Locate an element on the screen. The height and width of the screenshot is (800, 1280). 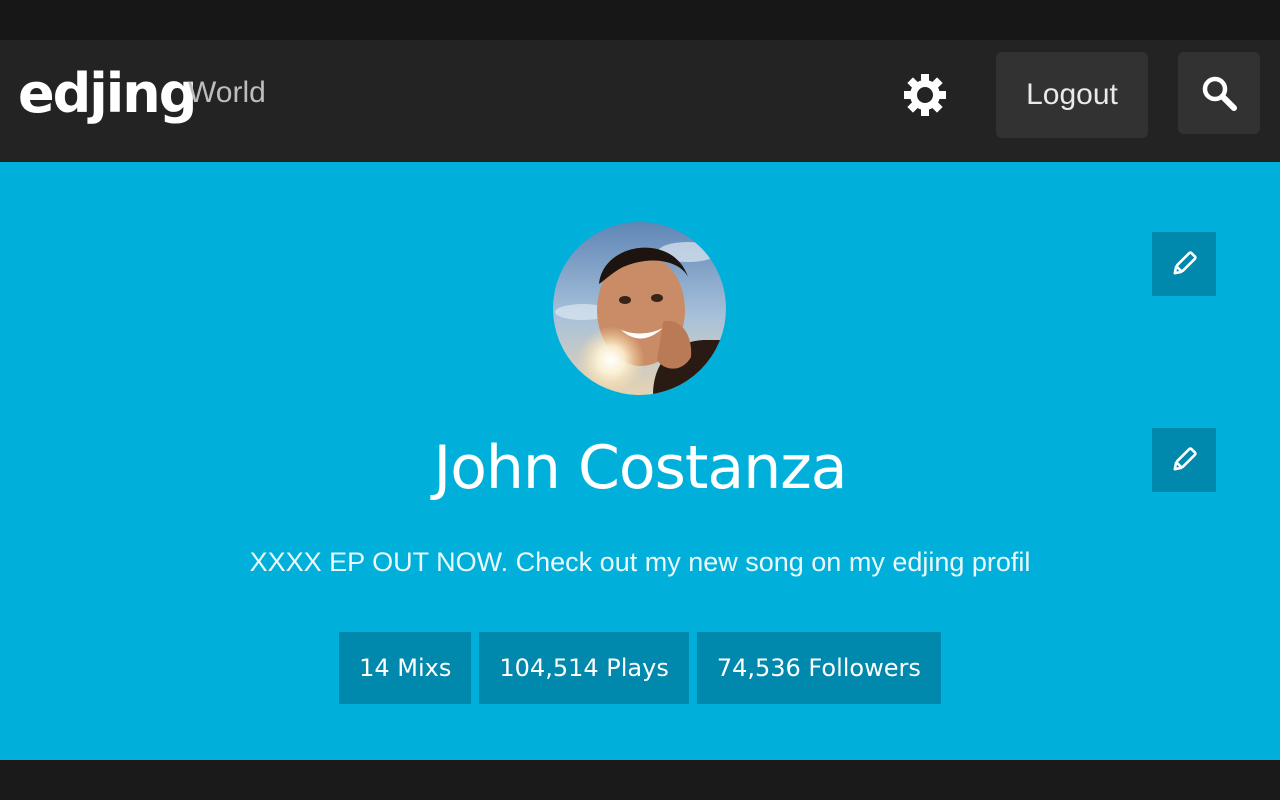
logout-button: Logout is located at coordinates (1072, 95).